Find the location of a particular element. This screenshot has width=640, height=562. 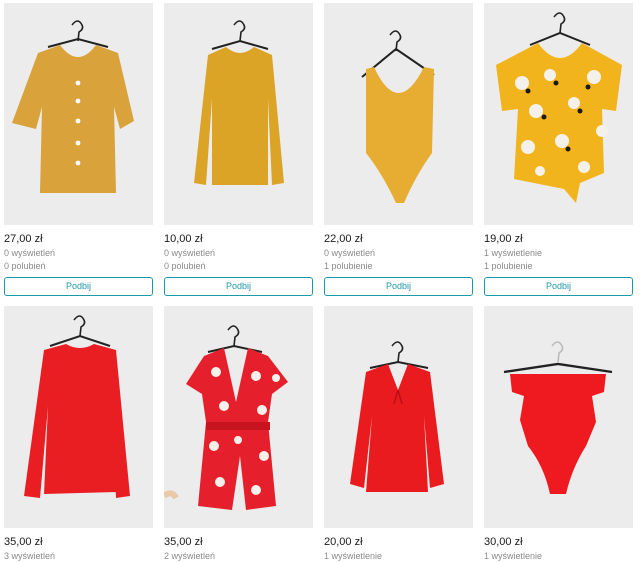

price: 19,00 zł is located at coordinates (503, 239).